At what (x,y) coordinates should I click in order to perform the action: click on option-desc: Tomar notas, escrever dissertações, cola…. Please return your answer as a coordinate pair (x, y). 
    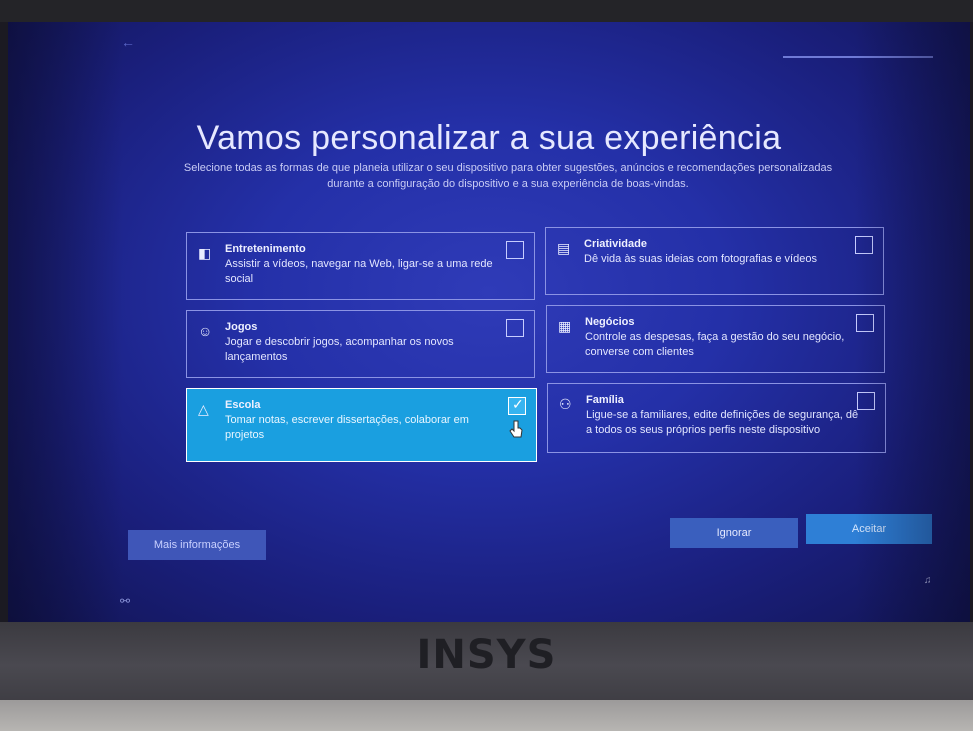
    Looking at the image, I should click on (347, 427).